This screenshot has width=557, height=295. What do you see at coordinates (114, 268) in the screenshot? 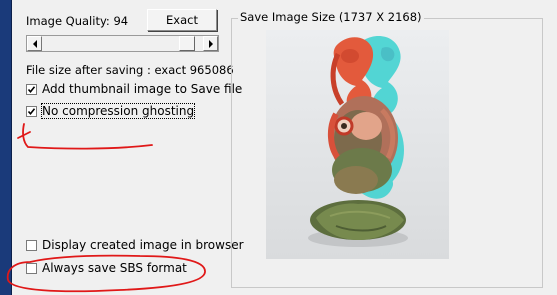
I see `always-sbs-label: Always save SBS format` at bounding box center [114, 268].